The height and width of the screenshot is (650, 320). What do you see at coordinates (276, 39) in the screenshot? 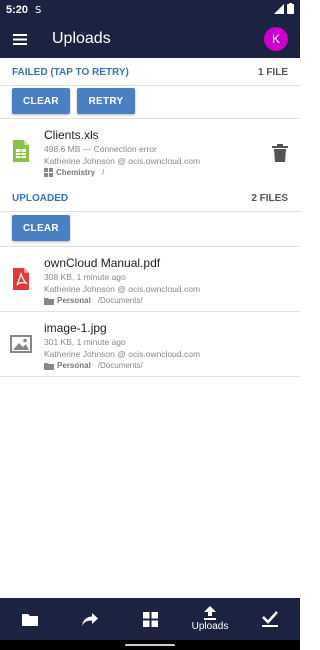
I see `avatar: K` at bounding box center [276, 39].